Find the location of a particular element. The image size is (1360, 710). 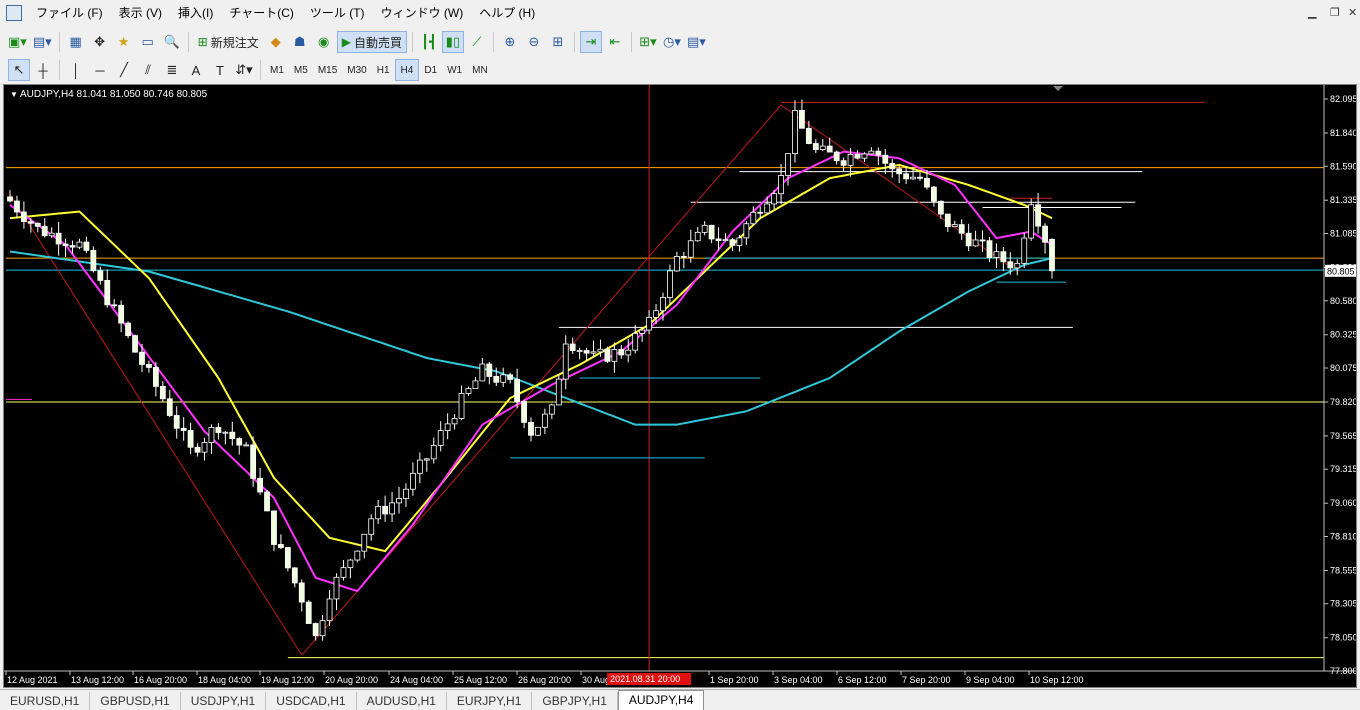

minimize-icon: ▁ is located at coordinates (1312, 12).